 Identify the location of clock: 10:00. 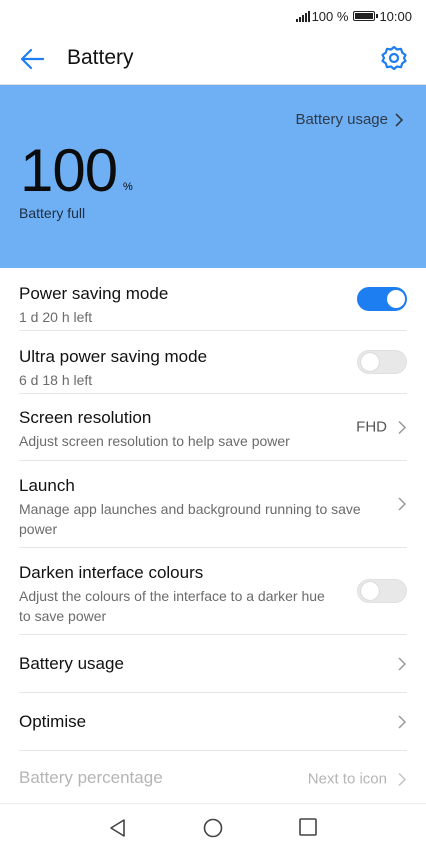
(395, 16).